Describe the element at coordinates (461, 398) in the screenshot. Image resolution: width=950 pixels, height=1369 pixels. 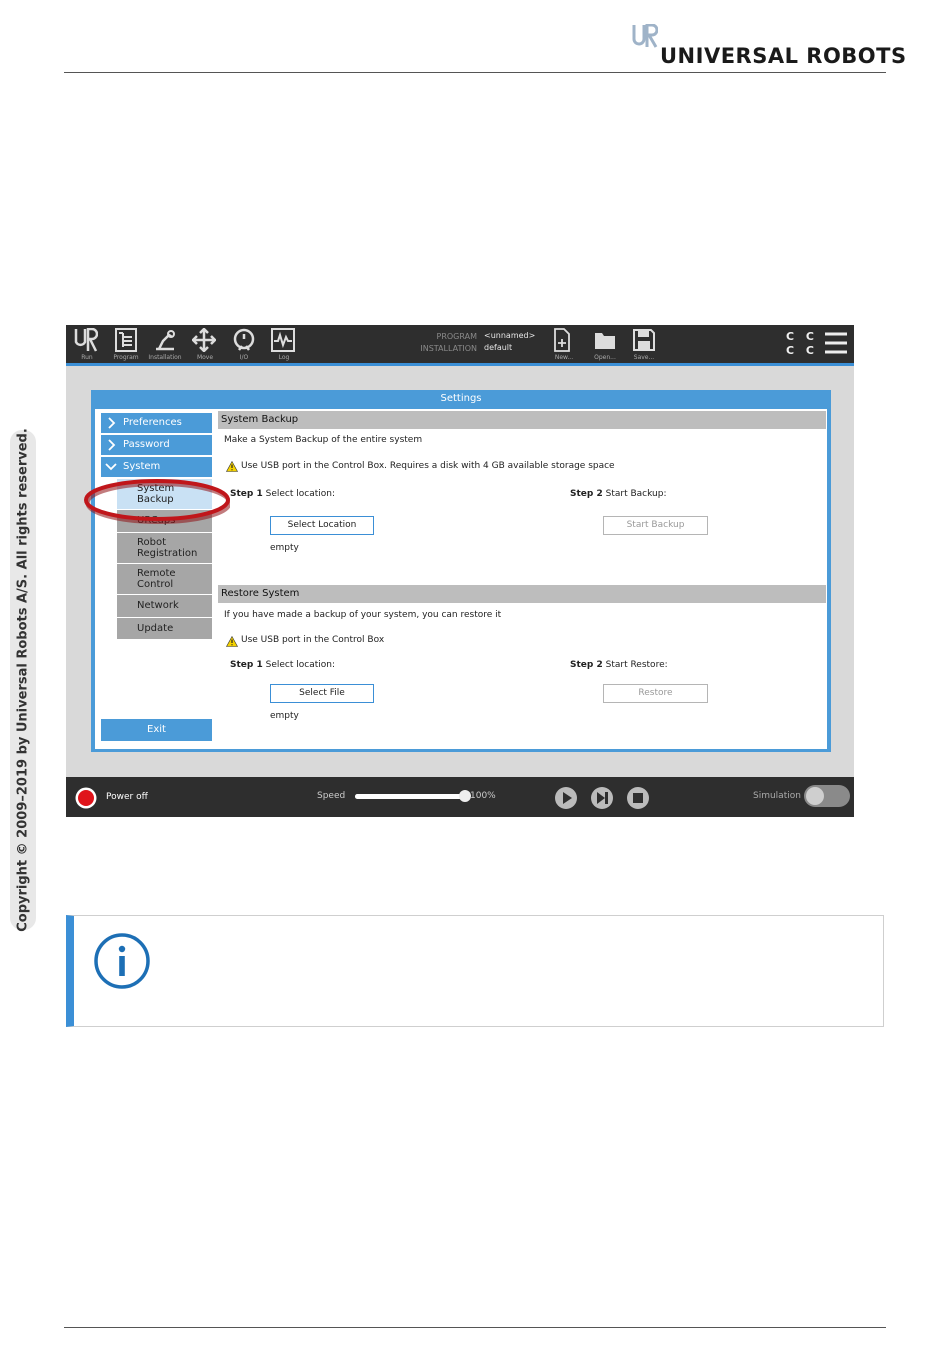
I see `settings-title: Settings` at that location.